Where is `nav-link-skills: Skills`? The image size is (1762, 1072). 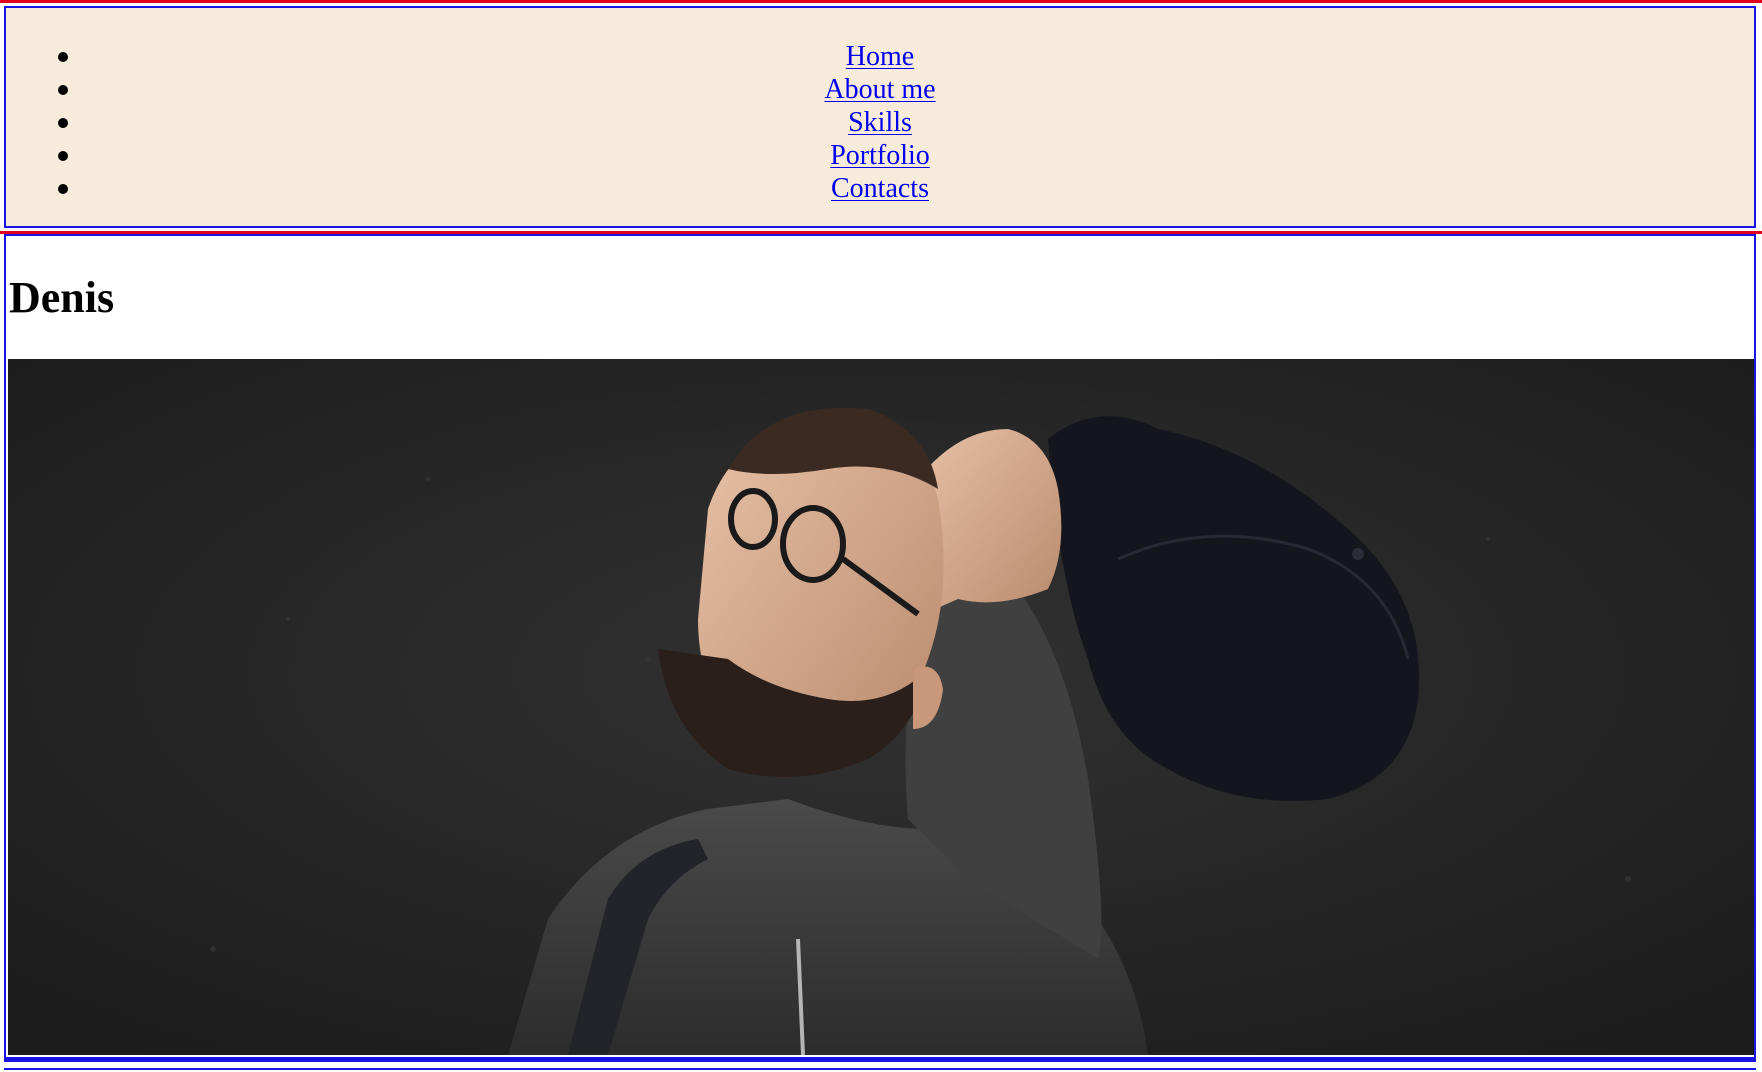
nav-link-skills: Skills is located at coordinates (880, 122).